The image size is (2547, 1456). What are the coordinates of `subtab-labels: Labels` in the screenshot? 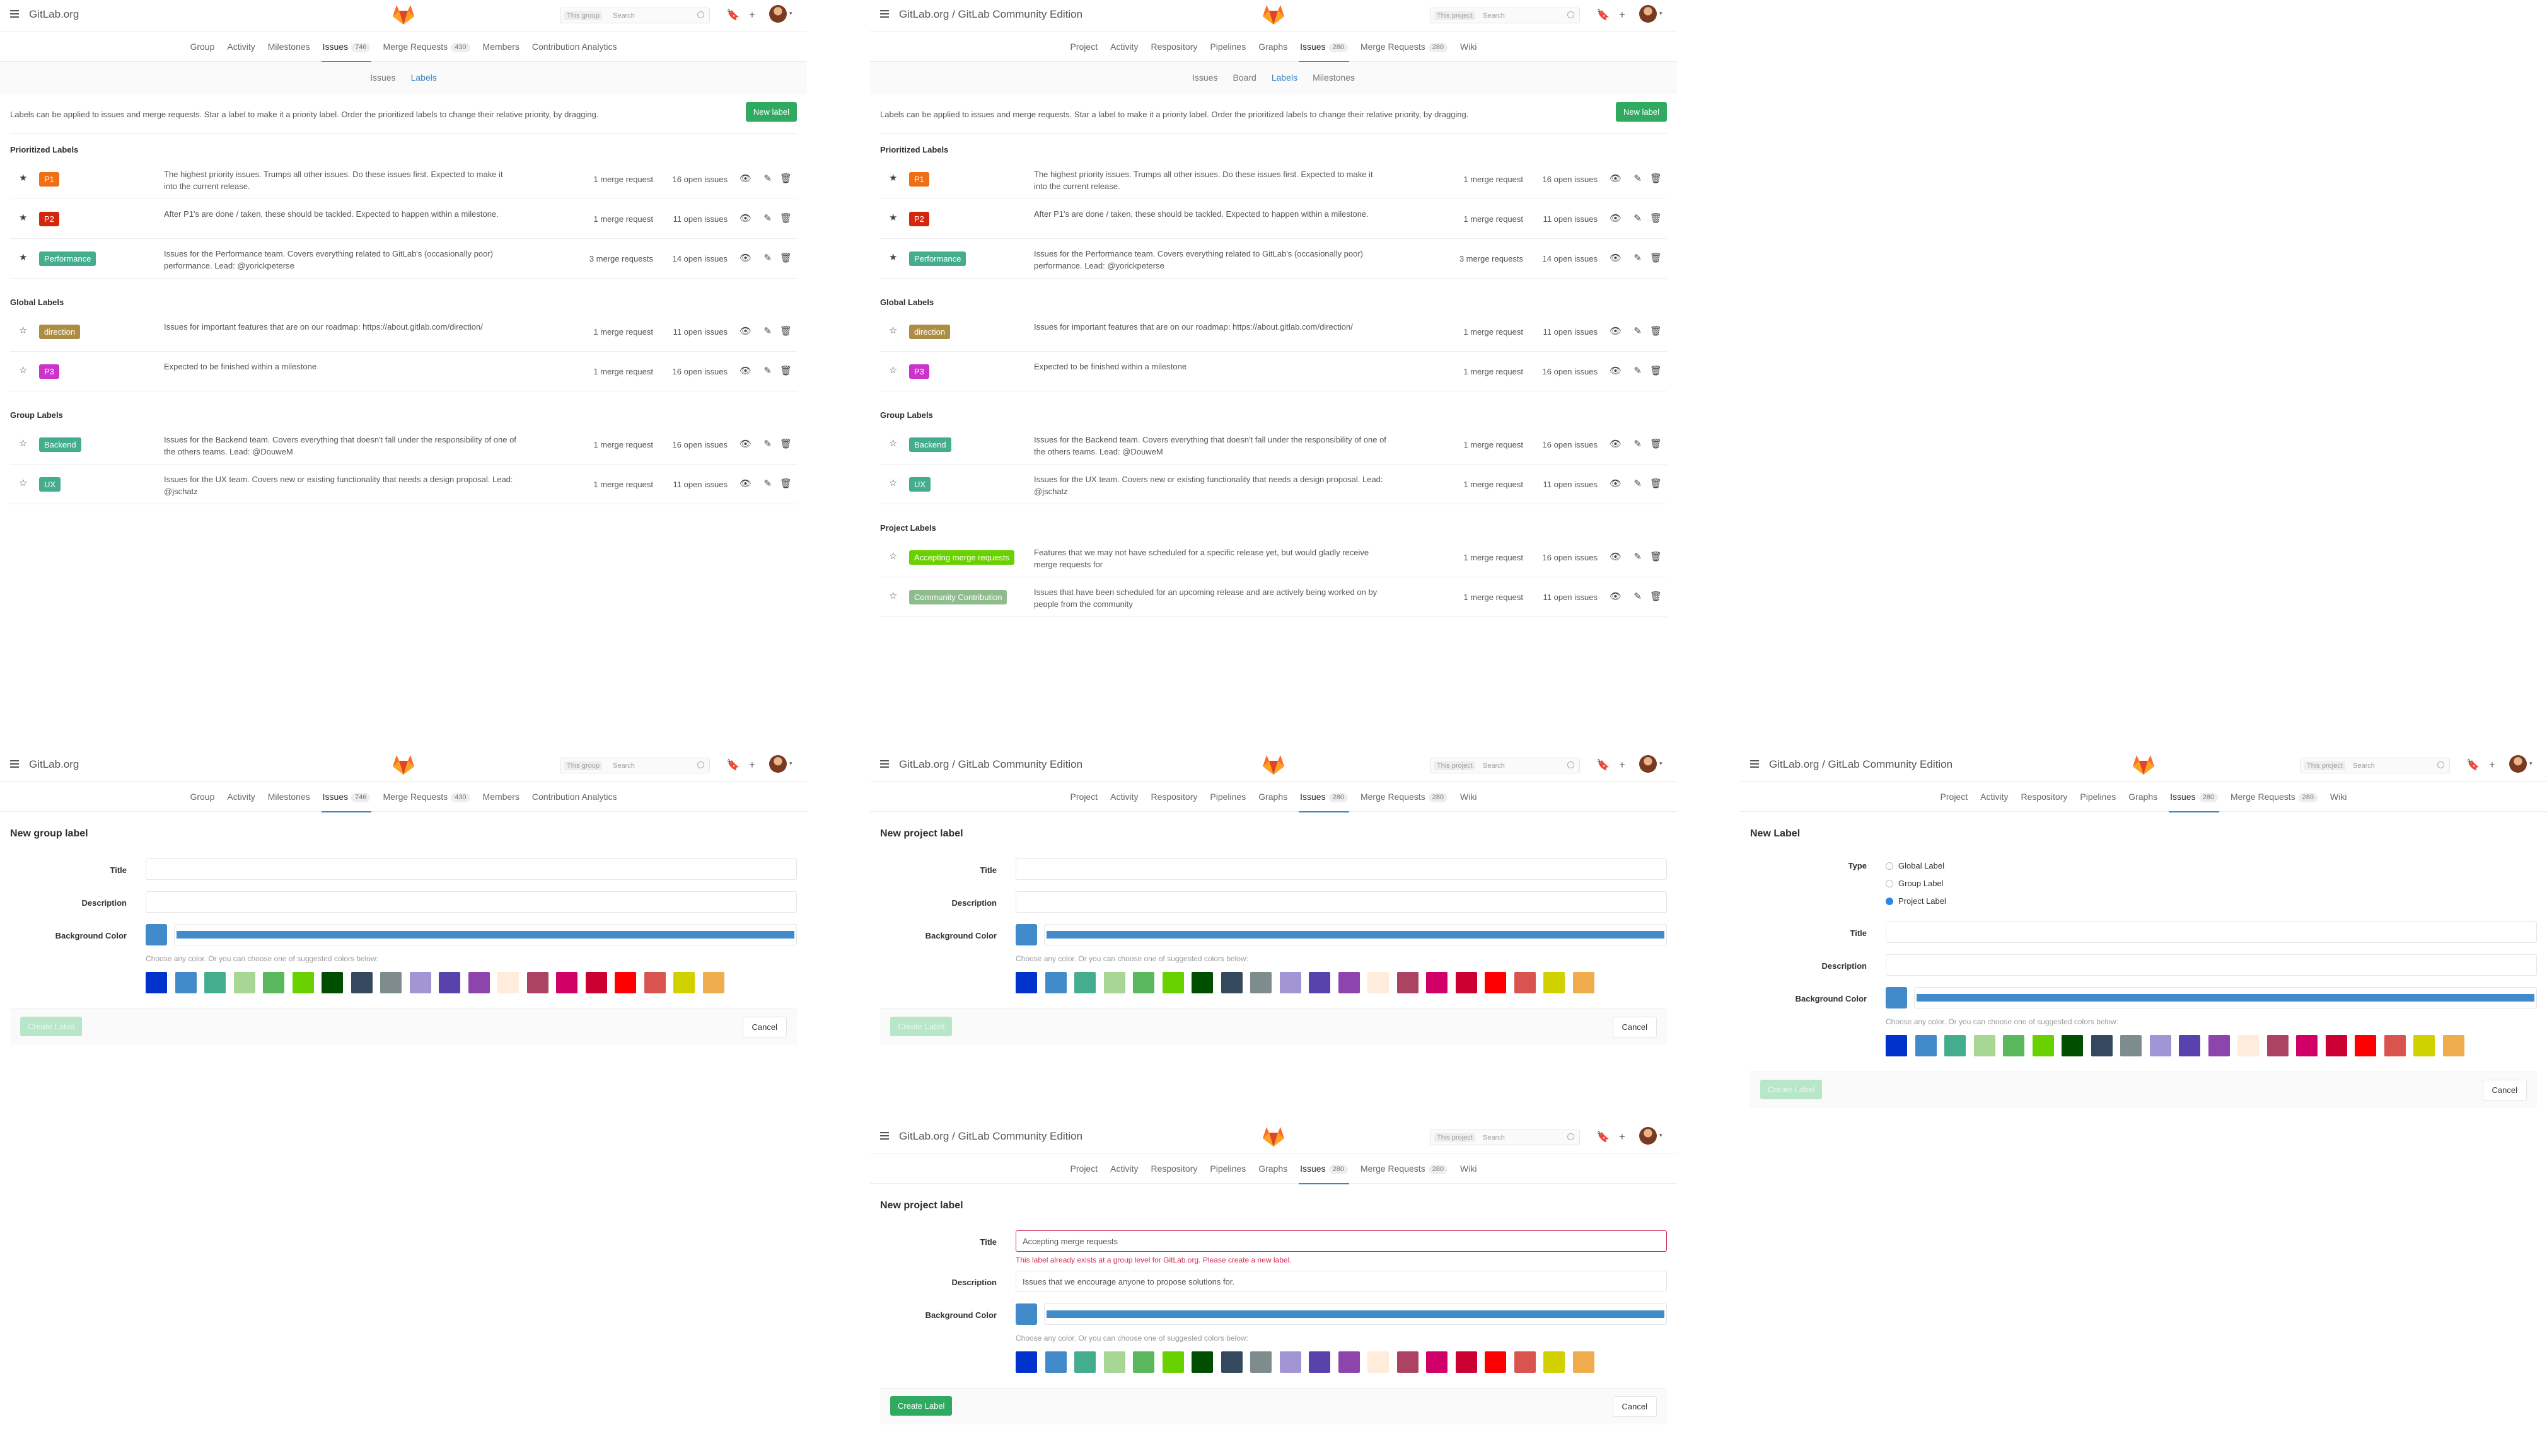 It's located at (1284, 77).